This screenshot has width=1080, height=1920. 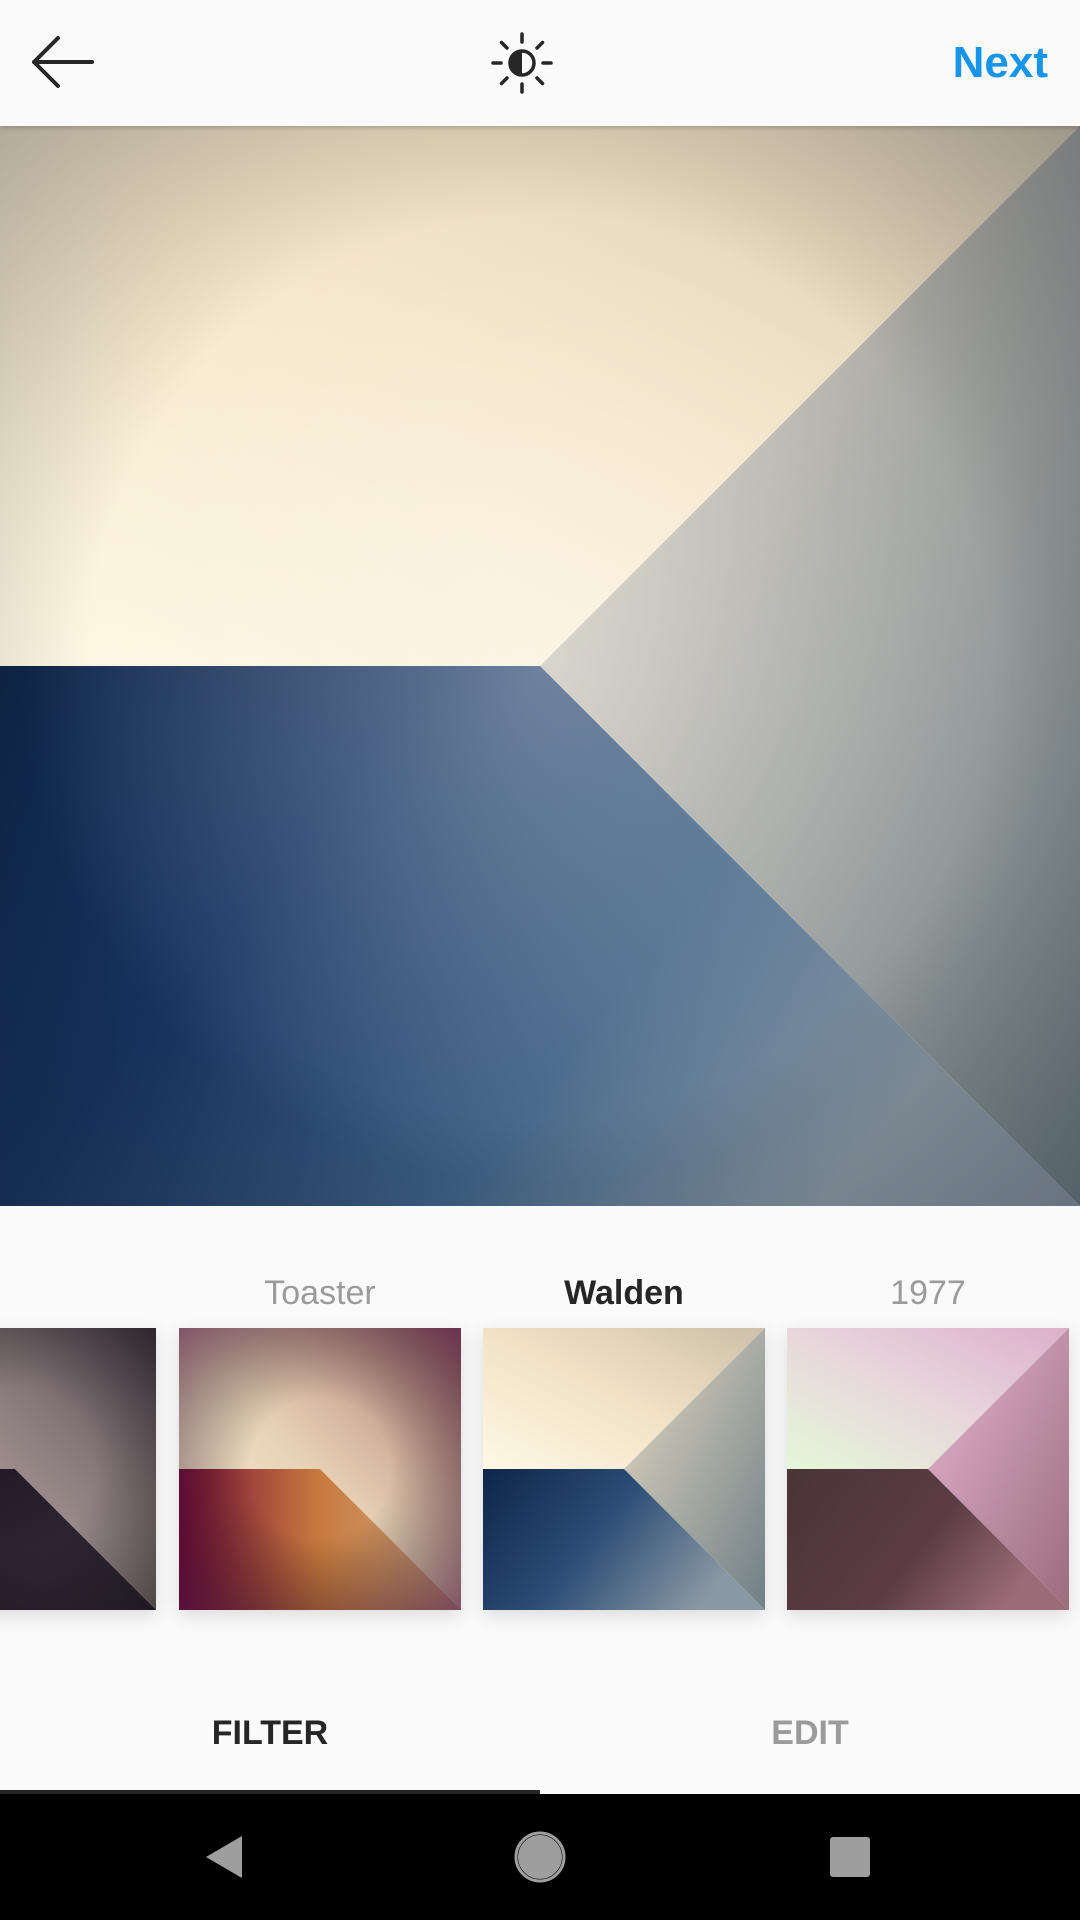 I want to click on nav-back-button, so click(x=225, y=1857).